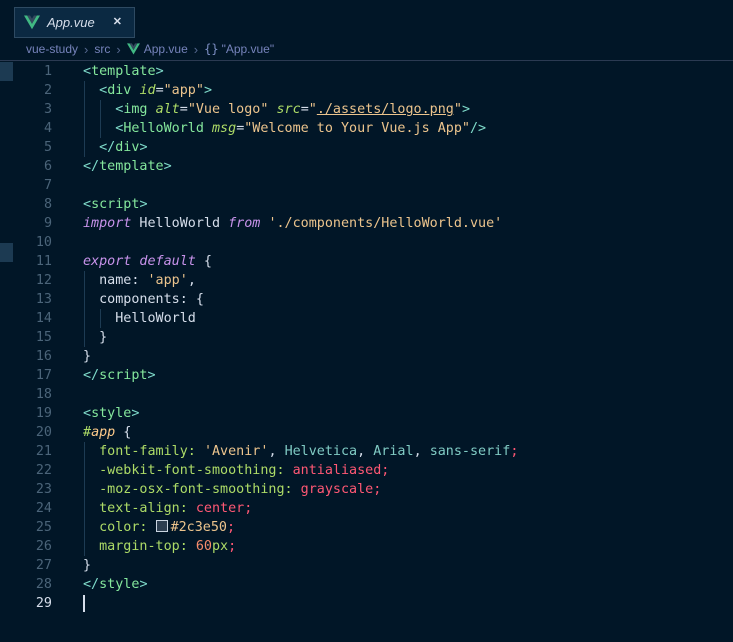 The image size is (733, 642). Describe the element at coordinates (366, 261) in the screenshot. I see `code-line: 11 export default {` at that location.